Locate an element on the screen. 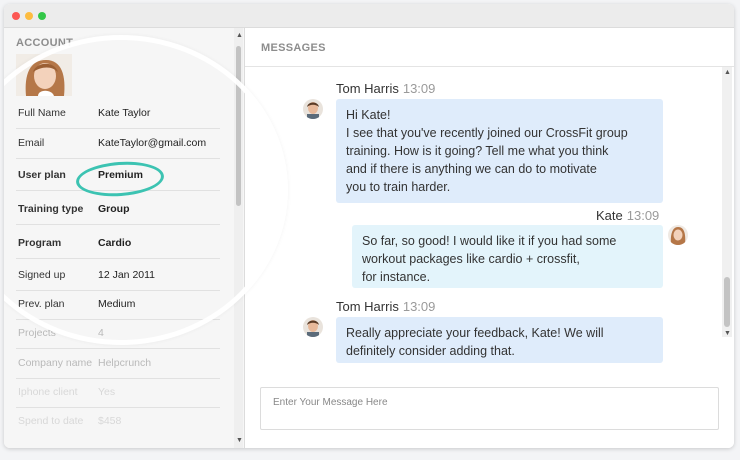  row-value: Group is located at coordinates (114, 209).